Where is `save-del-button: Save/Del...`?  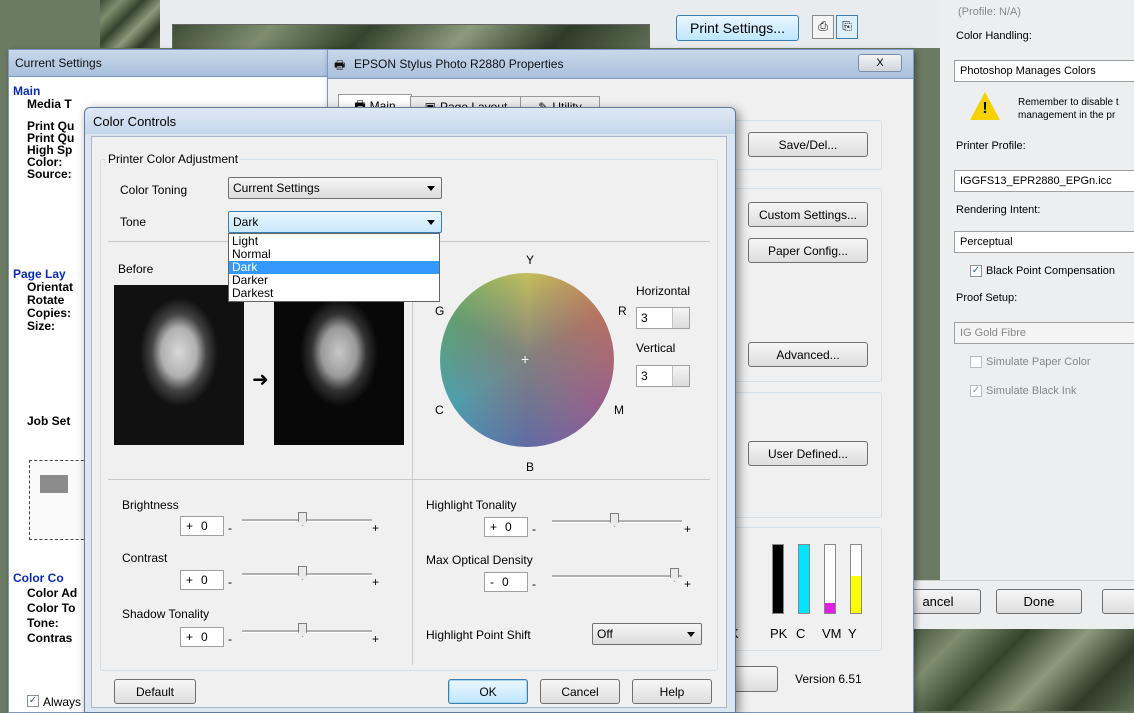 save-del-button: Save/Del... is located at coordinates (808, 144).